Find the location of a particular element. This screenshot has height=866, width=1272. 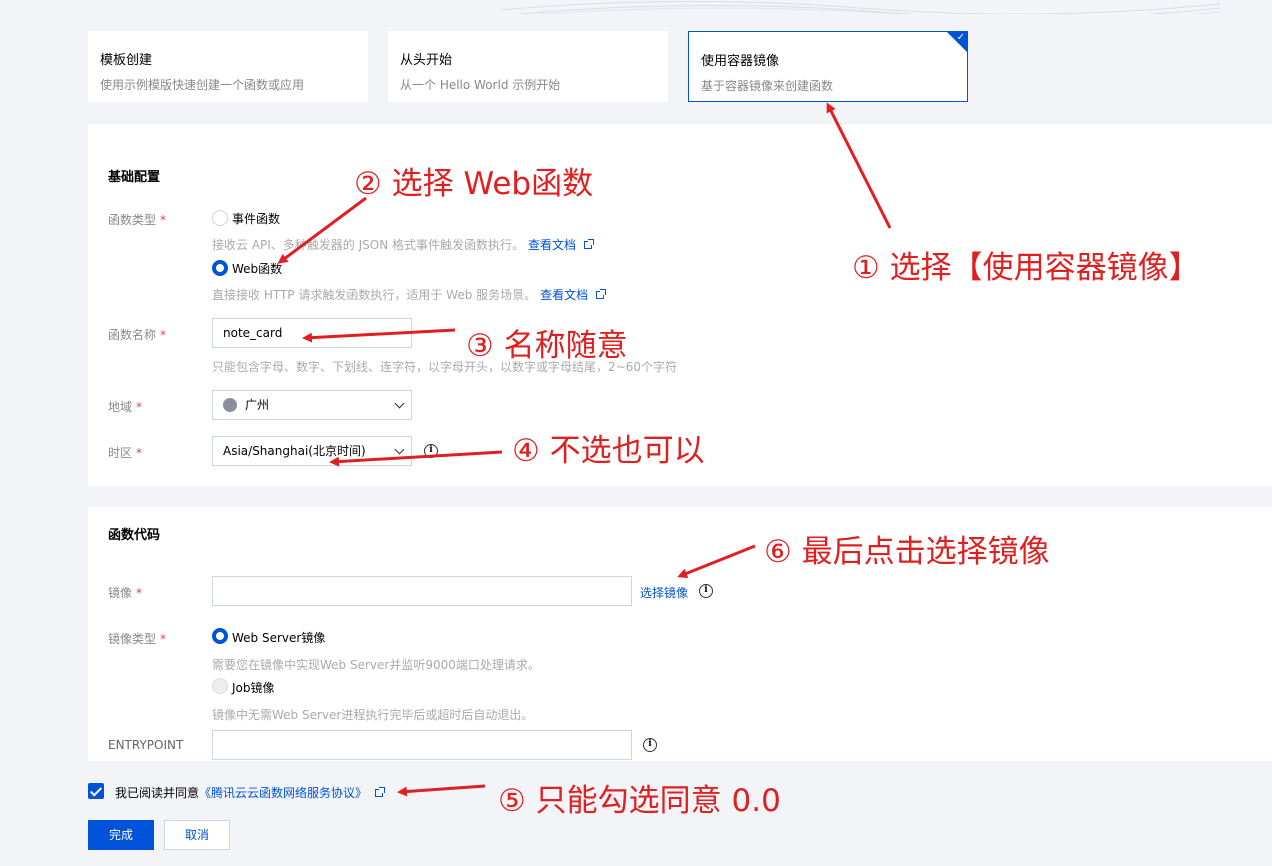

done-button: 完成 is located at coordinates (121, 835).